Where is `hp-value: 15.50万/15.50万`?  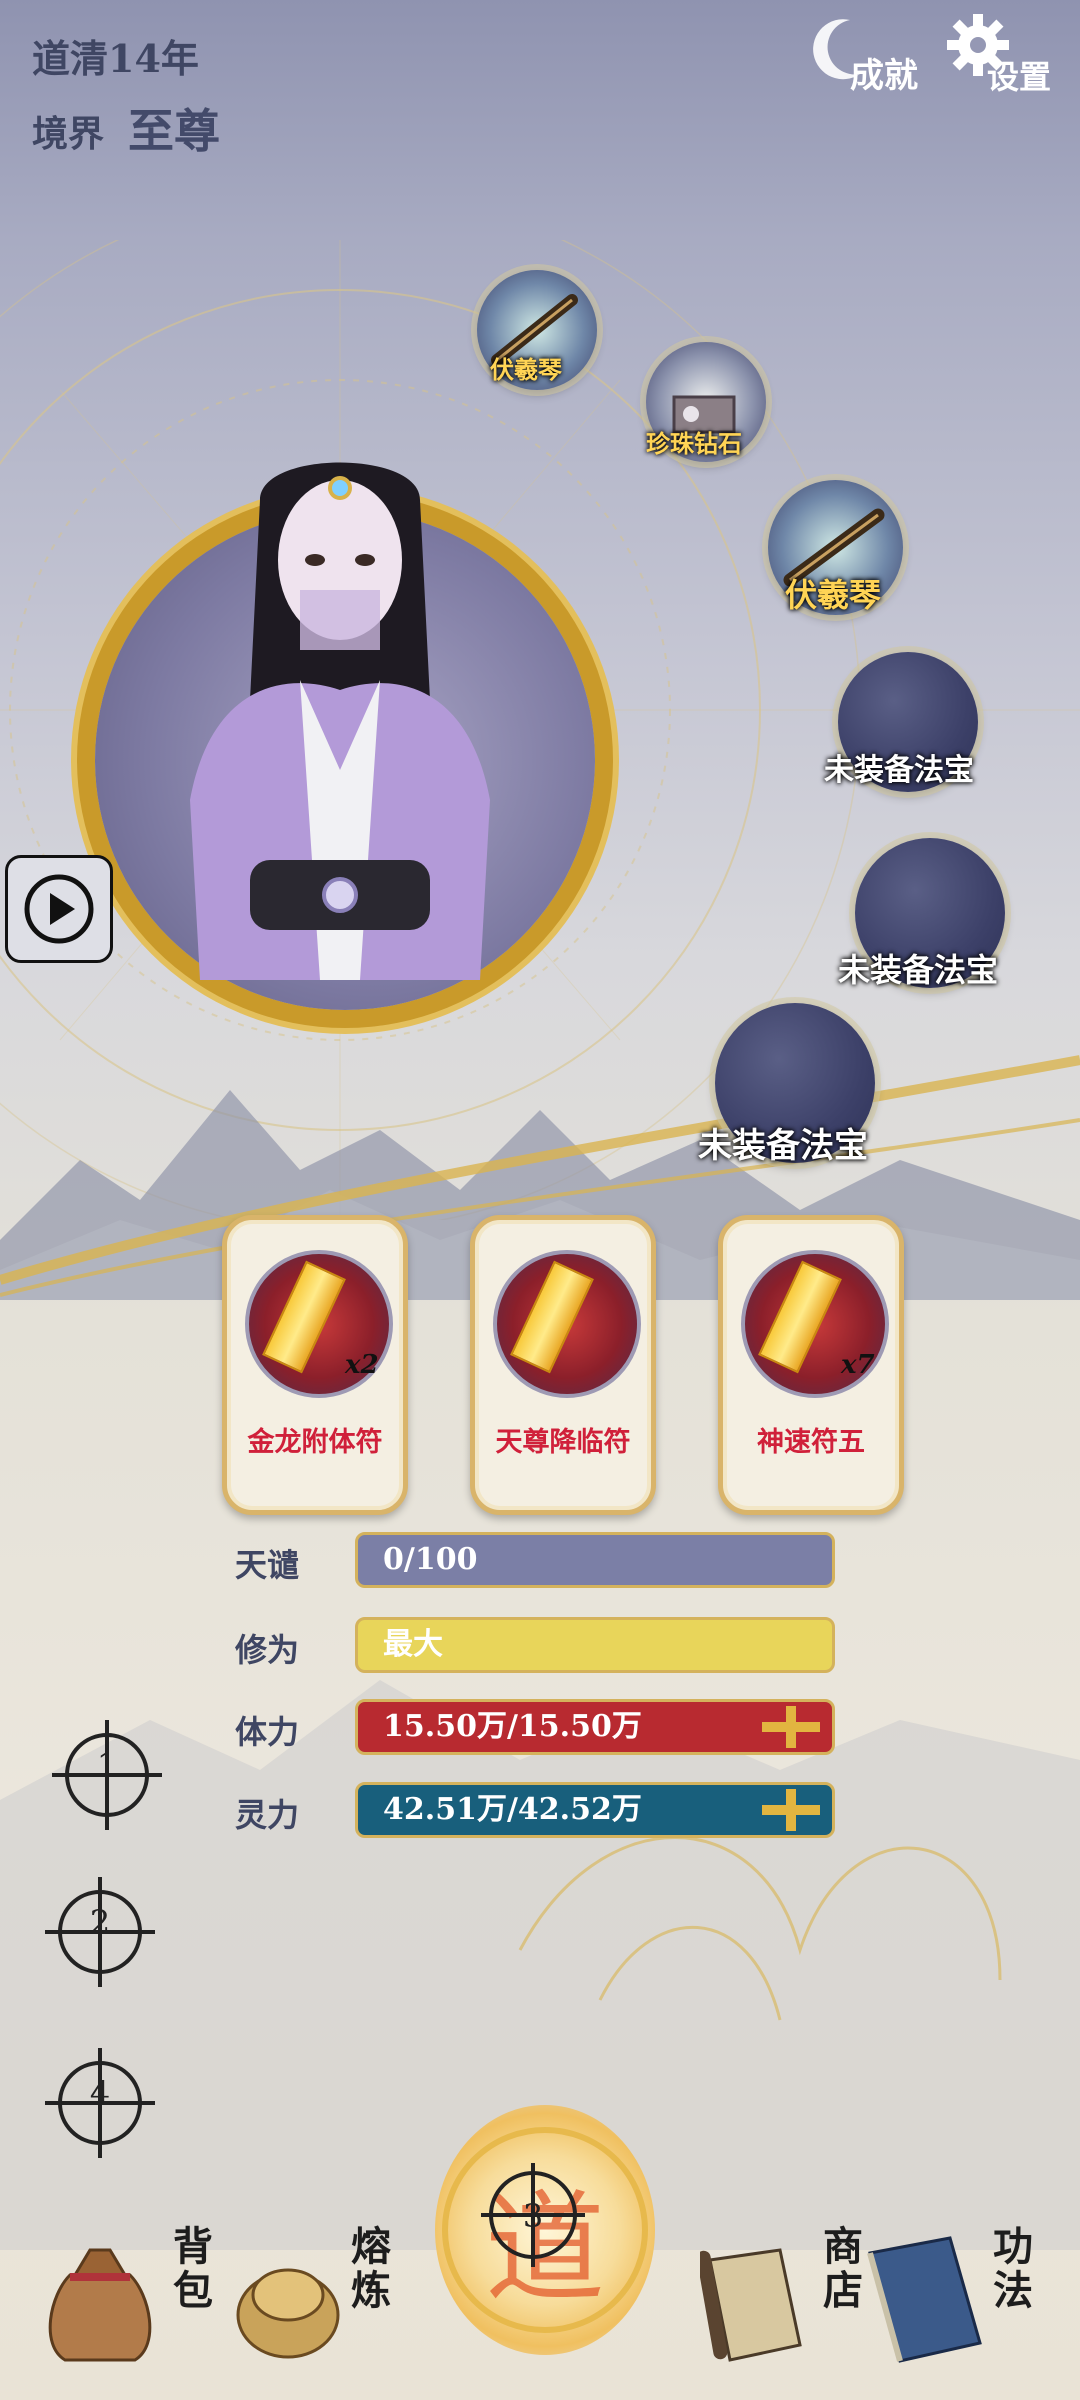
hp-value: 15.50万/15.50万 is located at coordinates (512, 1726).